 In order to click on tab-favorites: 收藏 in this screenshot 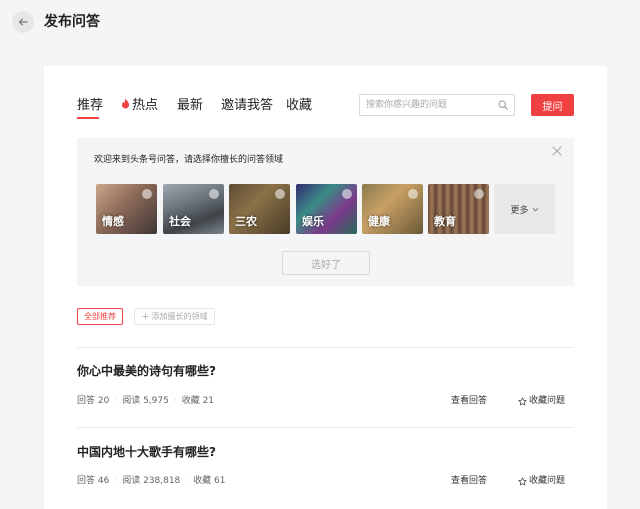, I will do `click(299, 106)`.